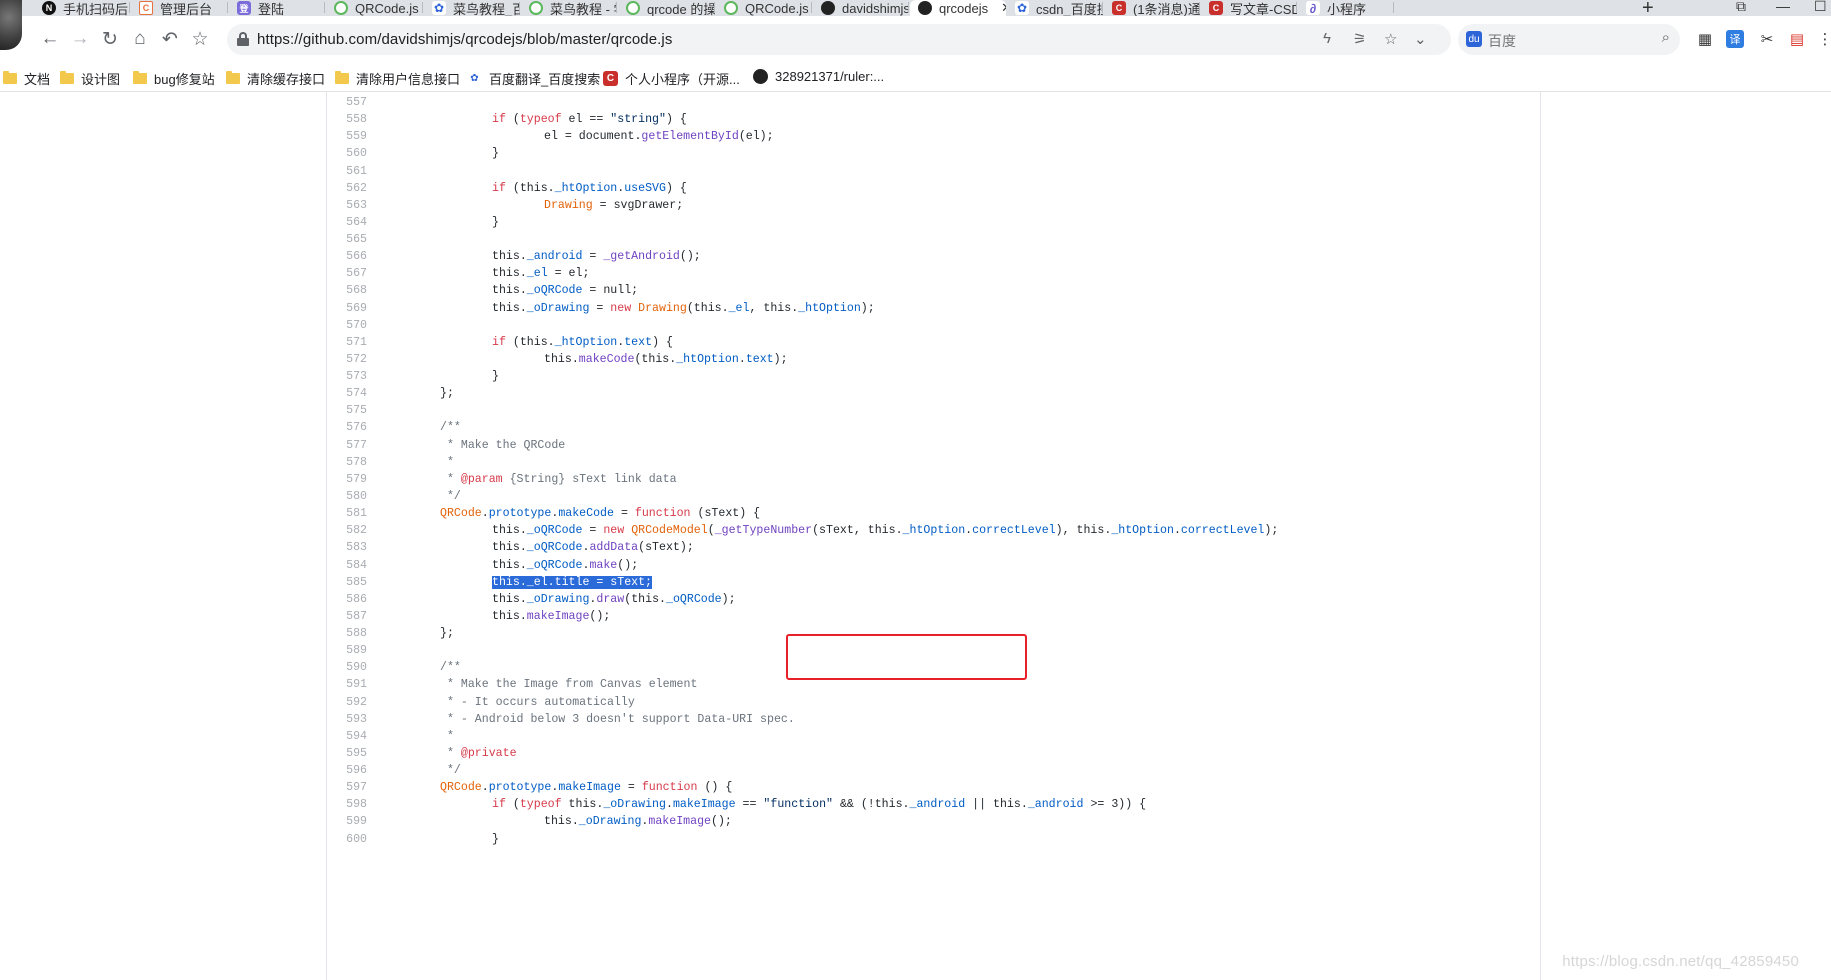  Describe the element at coordinates (1820, 7) in the screenshot. I see `maximize-button: ☐` at that location.